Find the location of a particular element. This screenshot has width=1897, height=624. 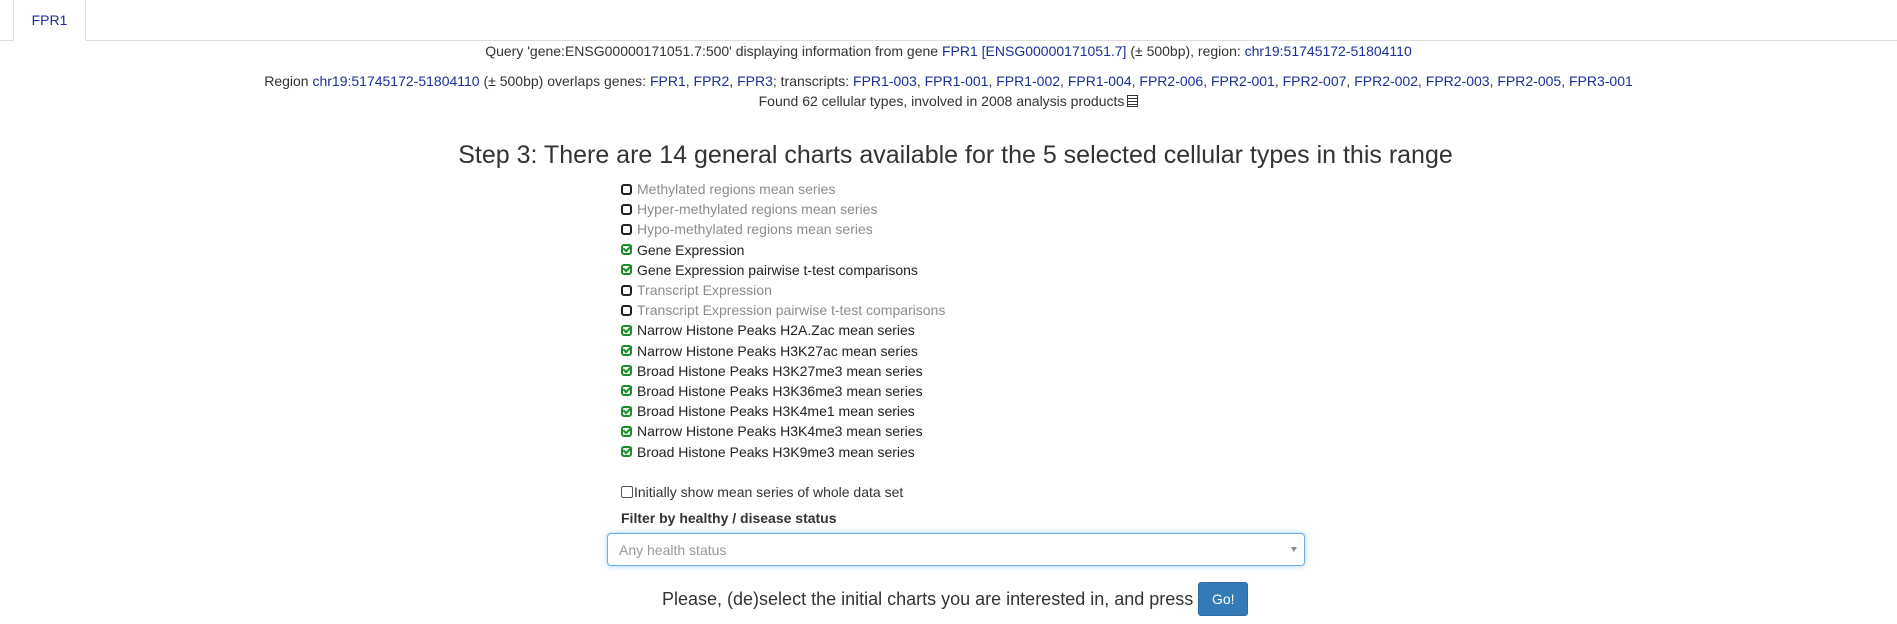

chart-option: Broad Histone Peaks H3K4me1 mean series is located at coordinates (783, 411).